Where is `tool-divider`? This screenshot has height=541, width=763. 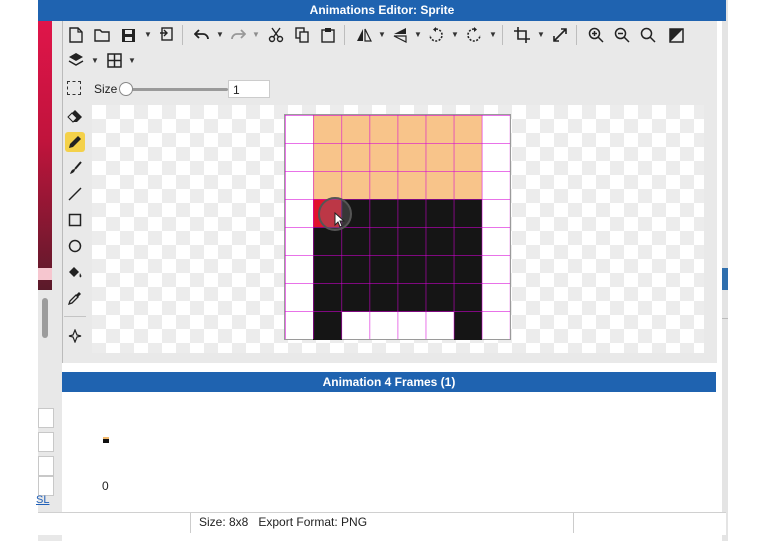 tool-divider is located at coordinates (75, 316).